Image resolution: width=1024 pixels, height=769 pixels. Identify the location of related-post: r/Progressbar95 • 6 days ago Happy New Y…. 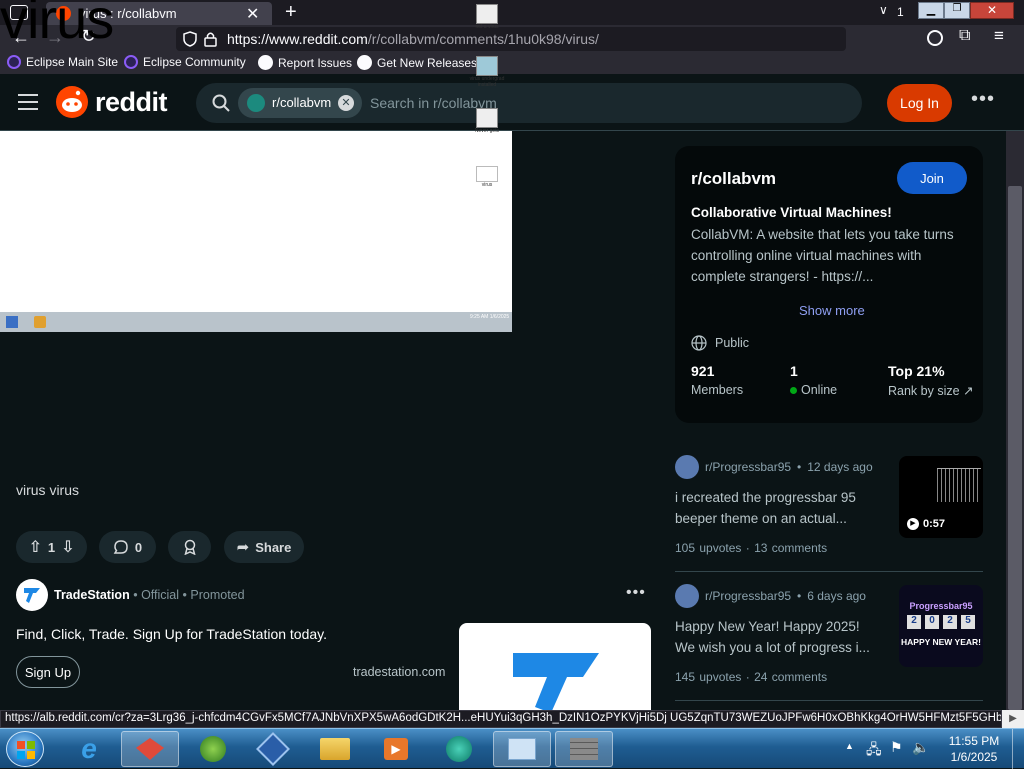
(790, 634).